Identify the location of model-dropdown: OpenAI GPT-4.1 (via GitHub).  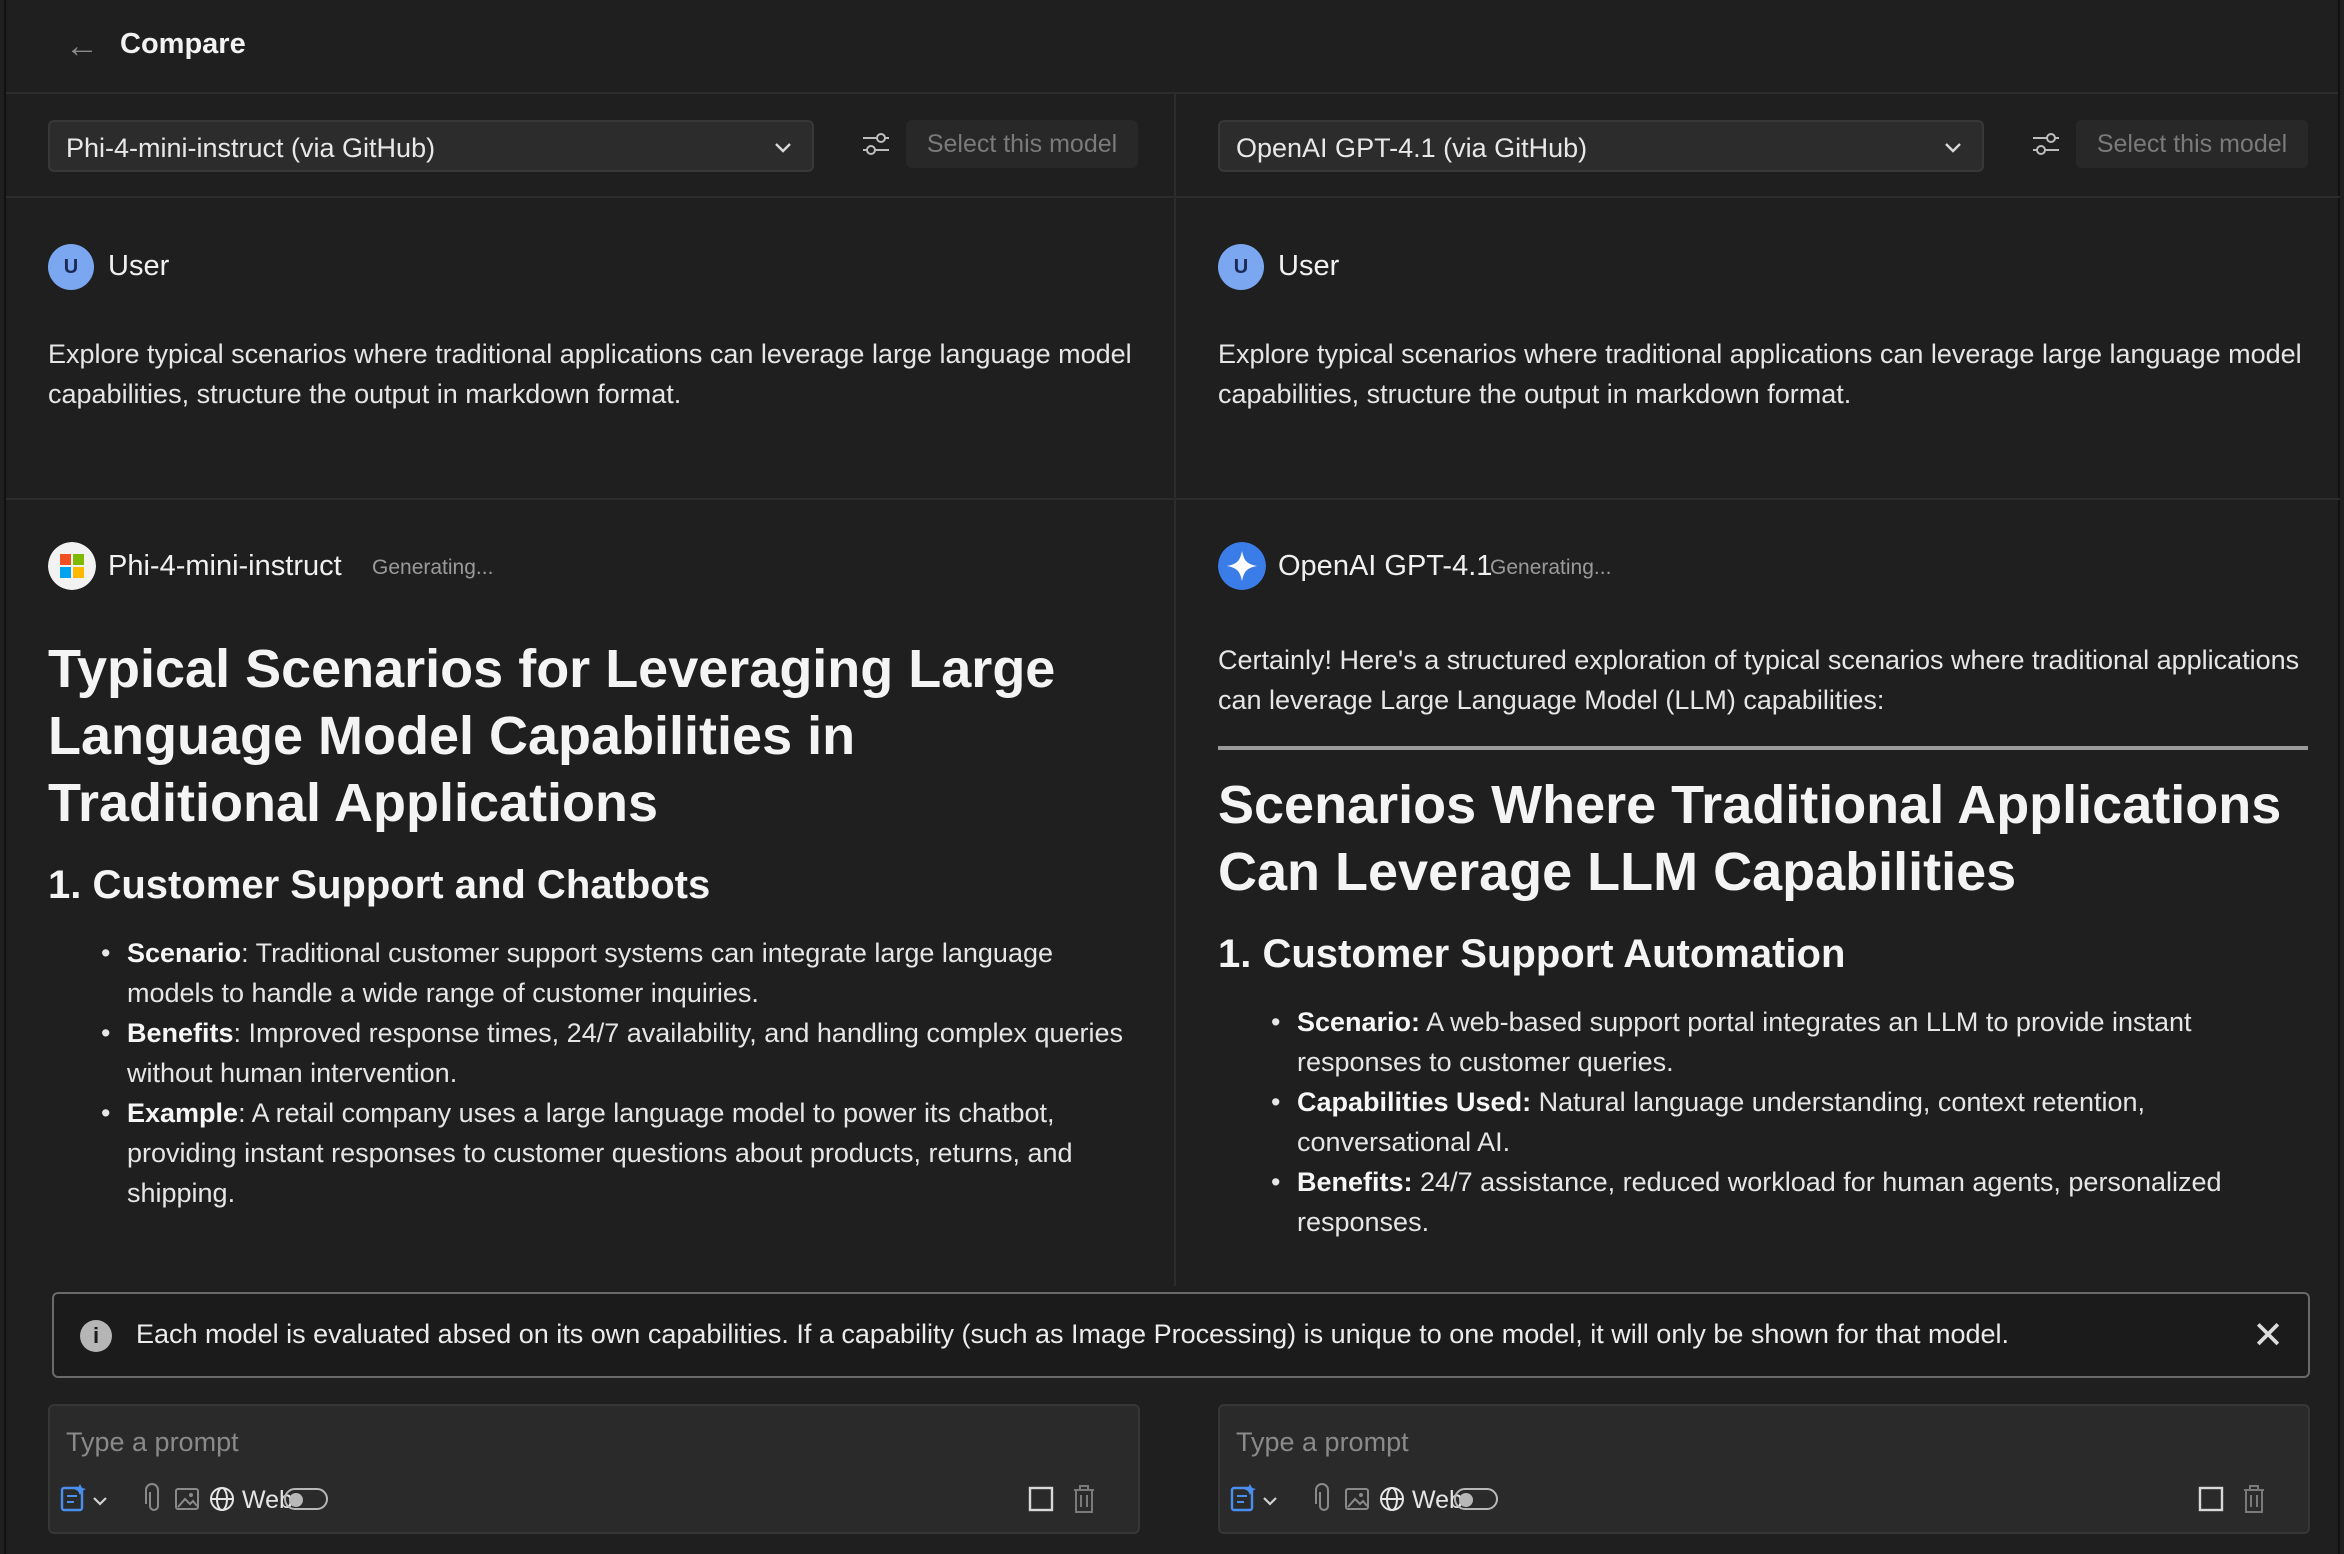
(1601, 146).